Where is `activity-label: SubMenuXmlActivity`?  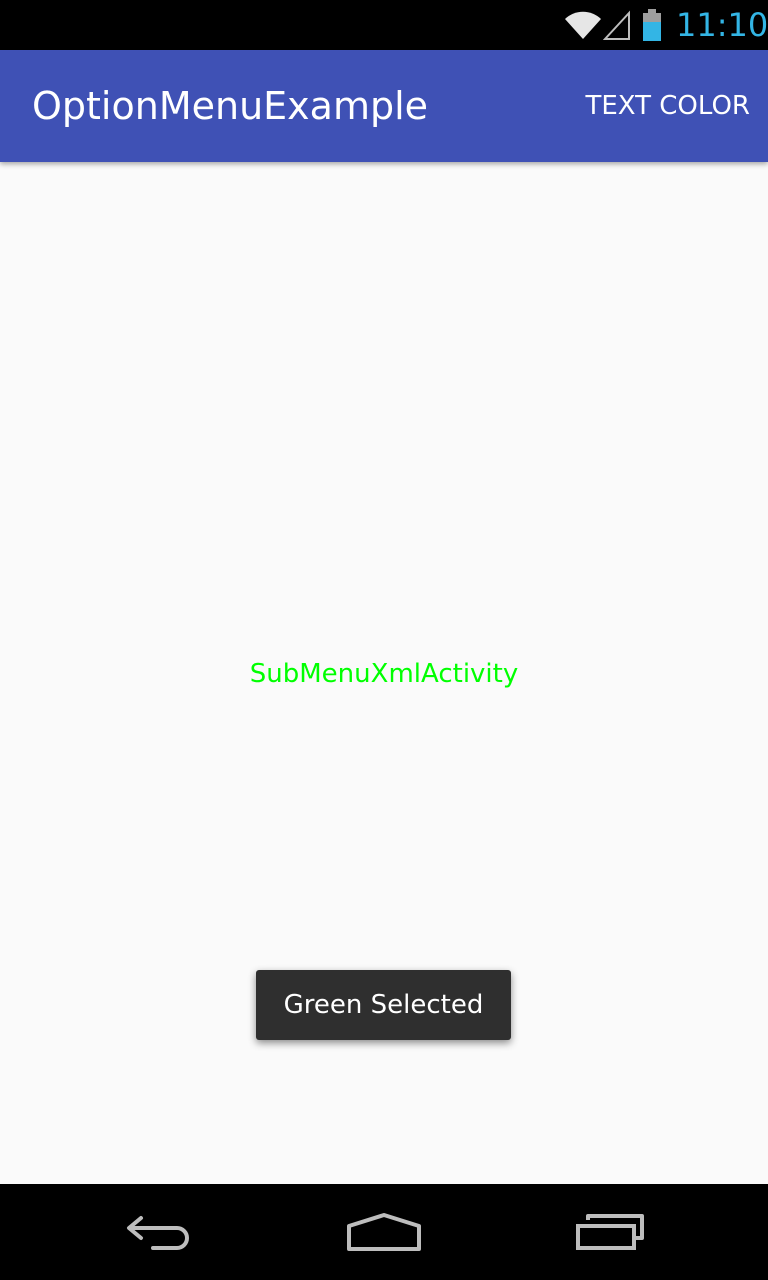 activity-label: SubMenuXmlActivity is located at coordinates (384, 674).